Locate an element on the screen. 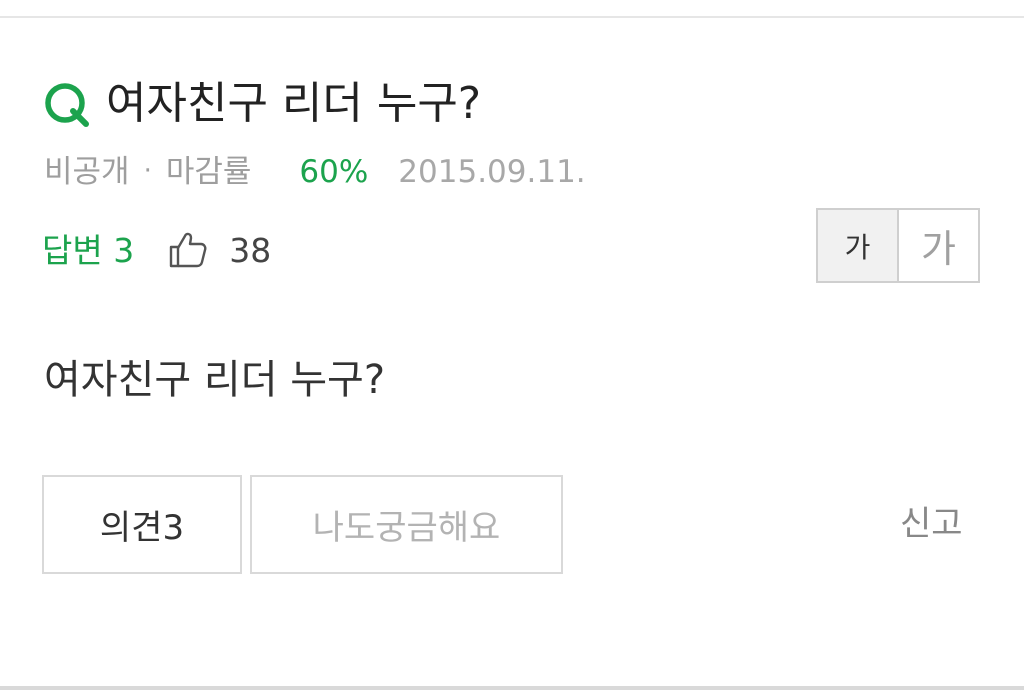 Image resolution: width=1024 pixels, height=696 pixels. like-count: 38 is located at coordinates (250, 250).